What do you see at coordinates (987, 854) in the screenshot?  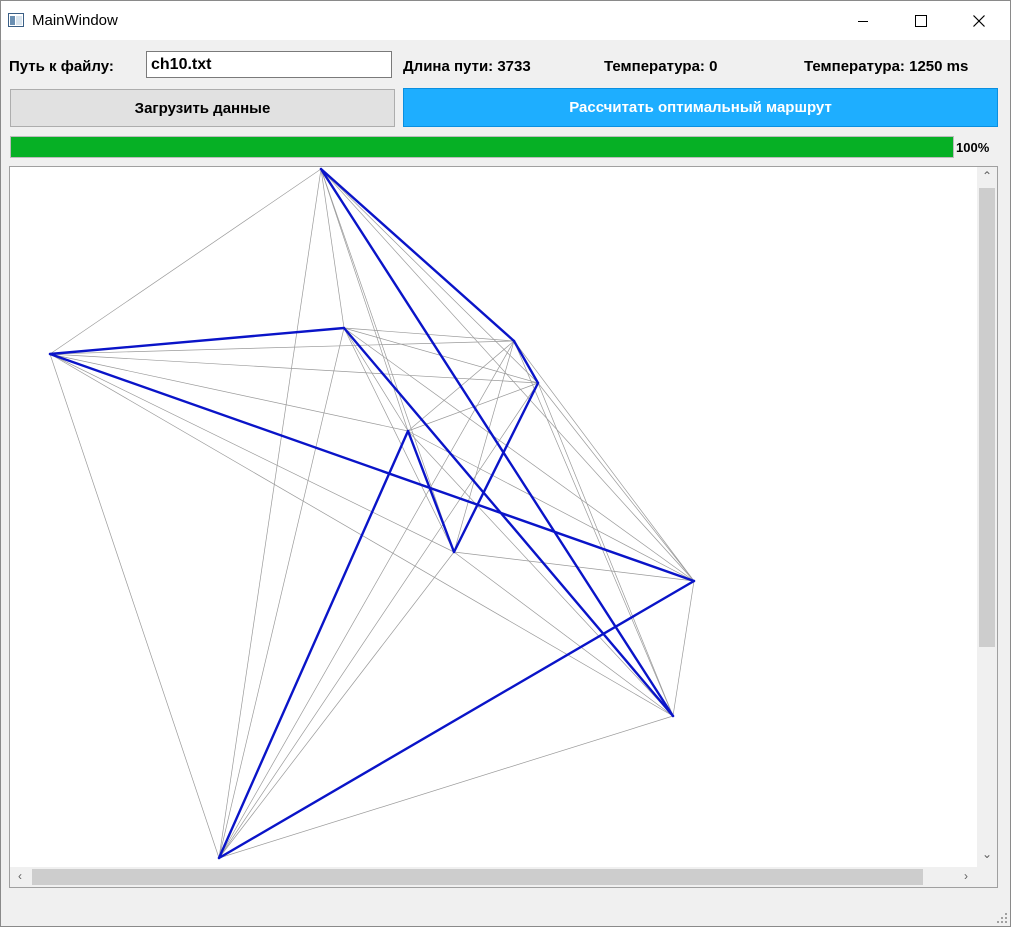 I see `scroll-down-icon: ⌄` at bounding box center [987, 854].